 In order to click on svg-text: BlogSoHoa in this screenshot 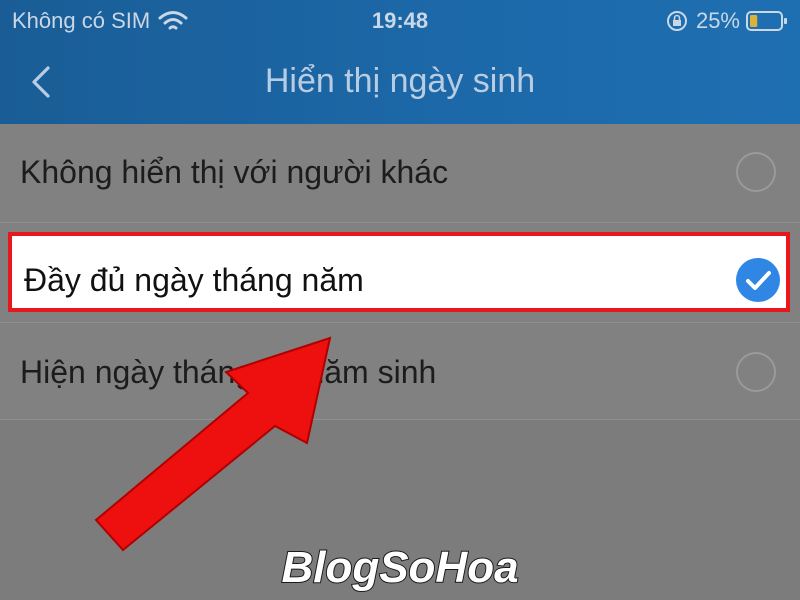, I will do `click(399, 567)`.